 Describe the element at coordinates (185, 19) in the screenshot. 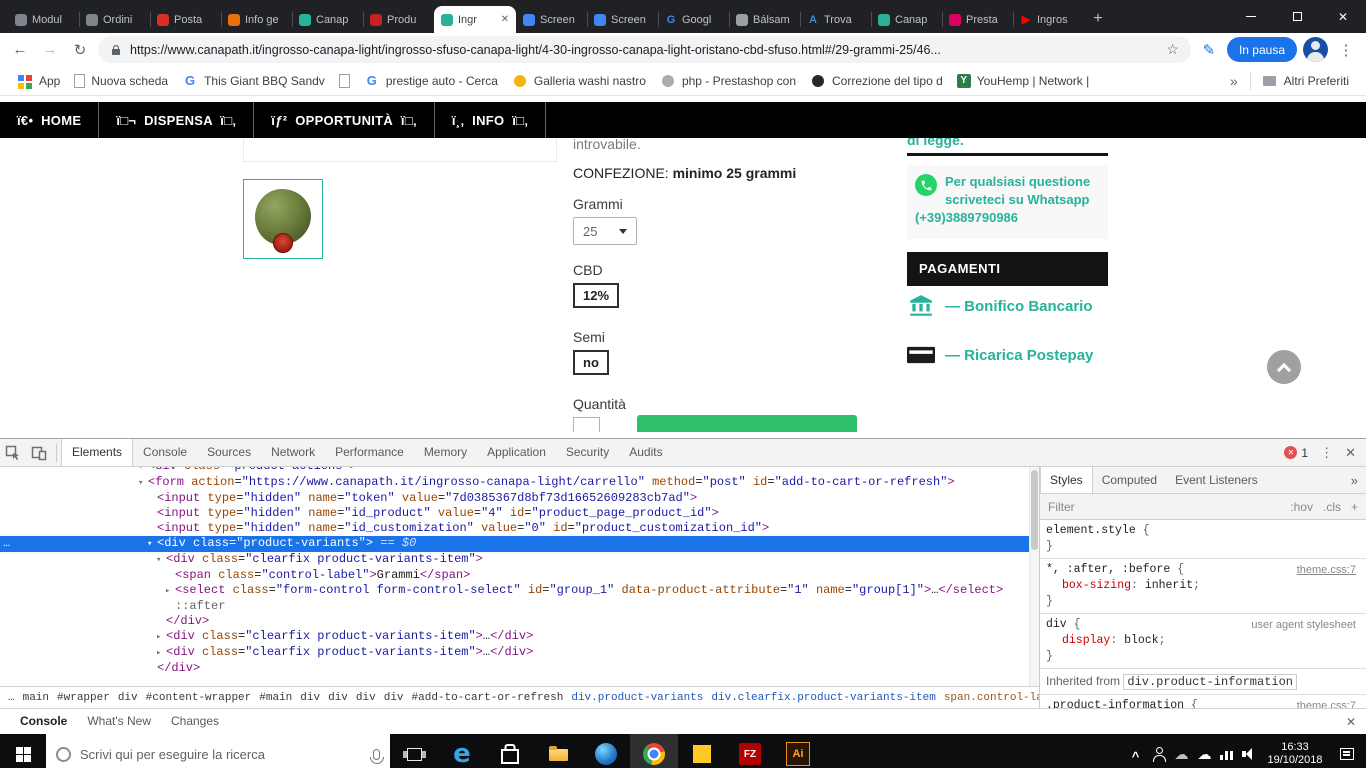

I see `browser-tab: Posta` at that location.